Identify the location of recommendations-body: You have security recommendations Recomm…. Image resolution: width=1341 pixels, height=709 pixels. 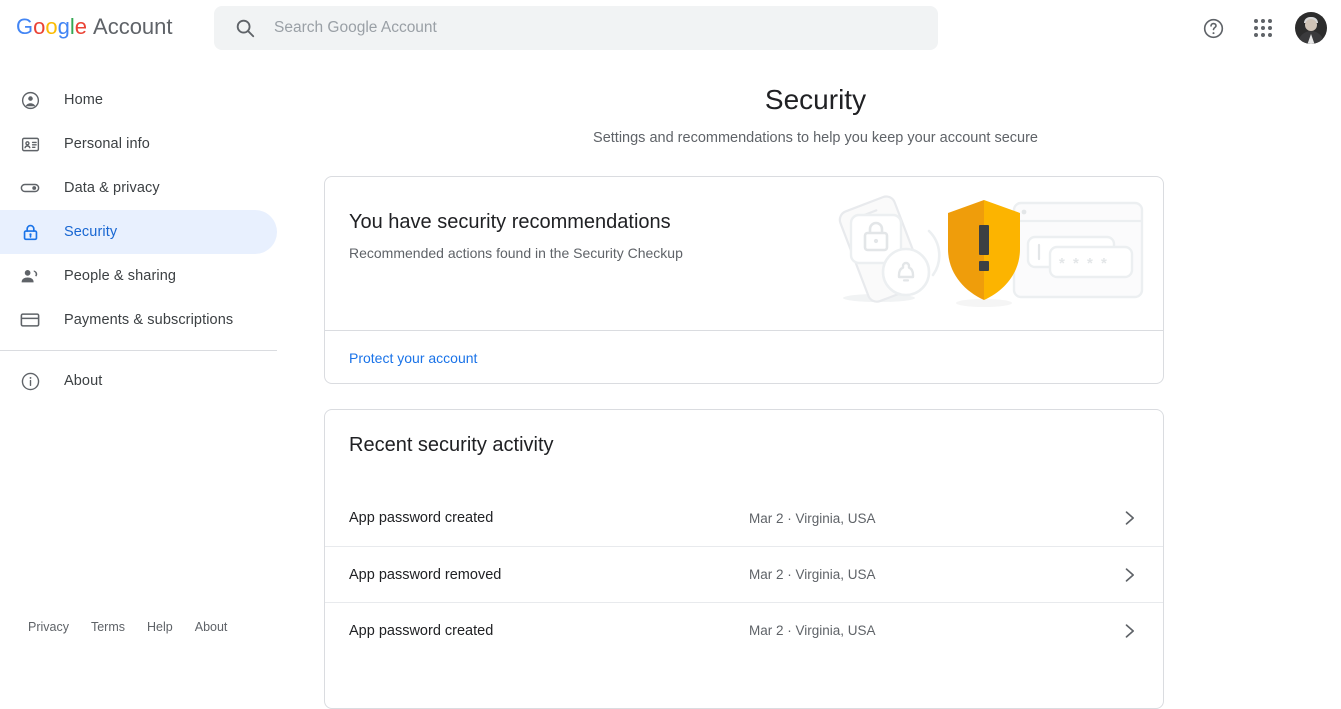
(744, 253).